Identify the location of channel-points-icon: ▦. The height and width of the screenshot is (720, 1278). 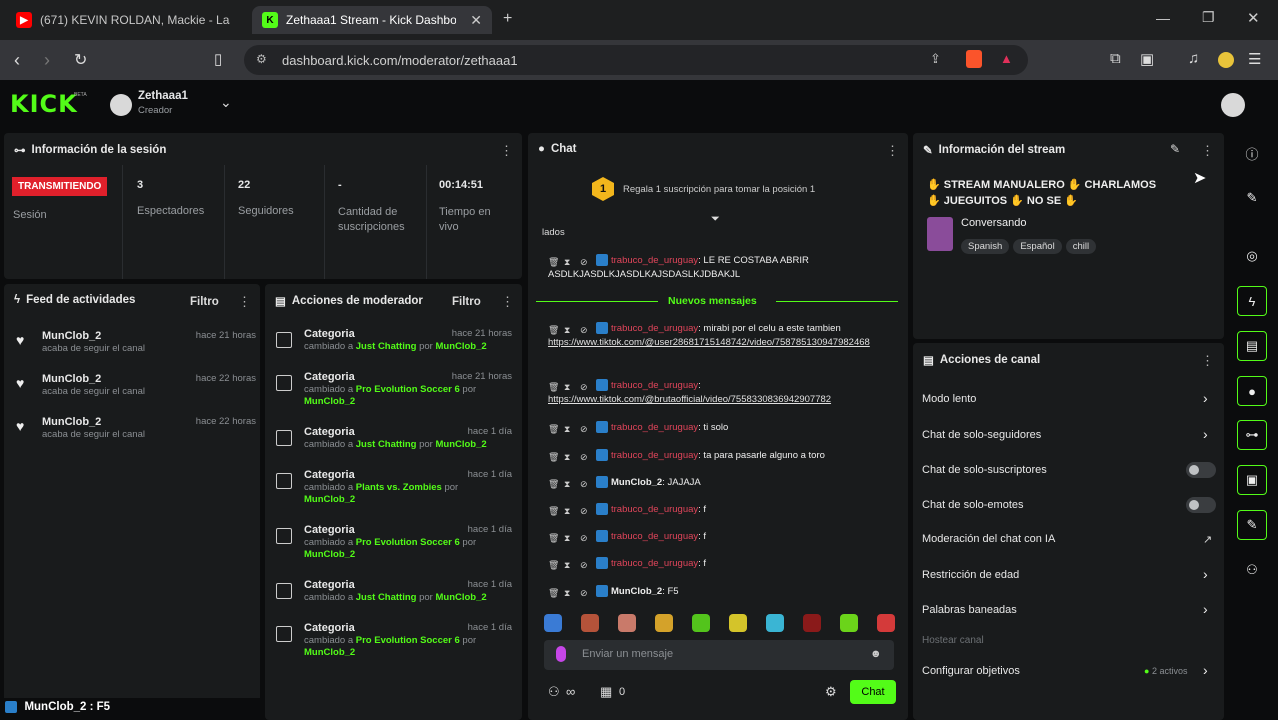
(606, 692).